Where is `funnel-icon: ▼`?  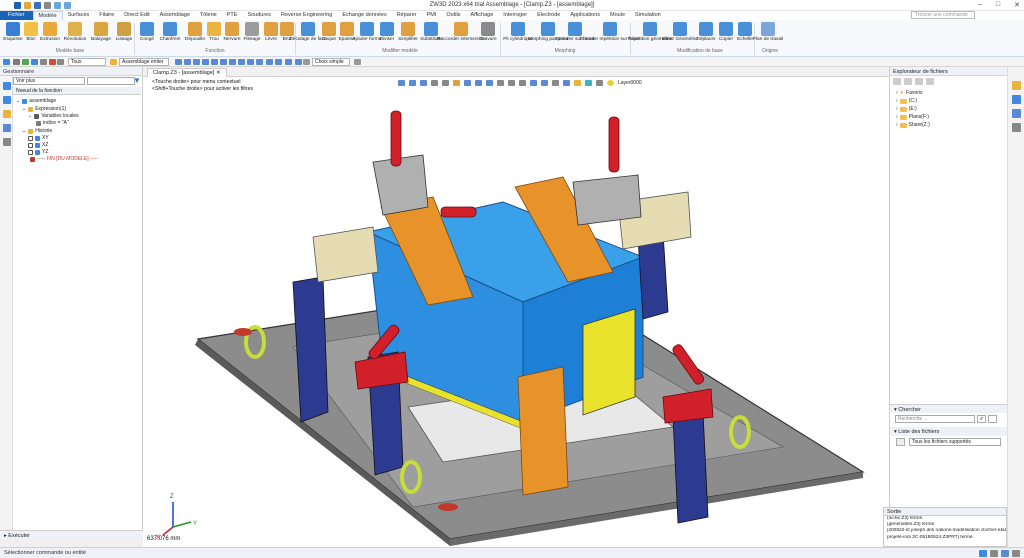 funnel-icon: ▼ is located at coordinates (137, 81).